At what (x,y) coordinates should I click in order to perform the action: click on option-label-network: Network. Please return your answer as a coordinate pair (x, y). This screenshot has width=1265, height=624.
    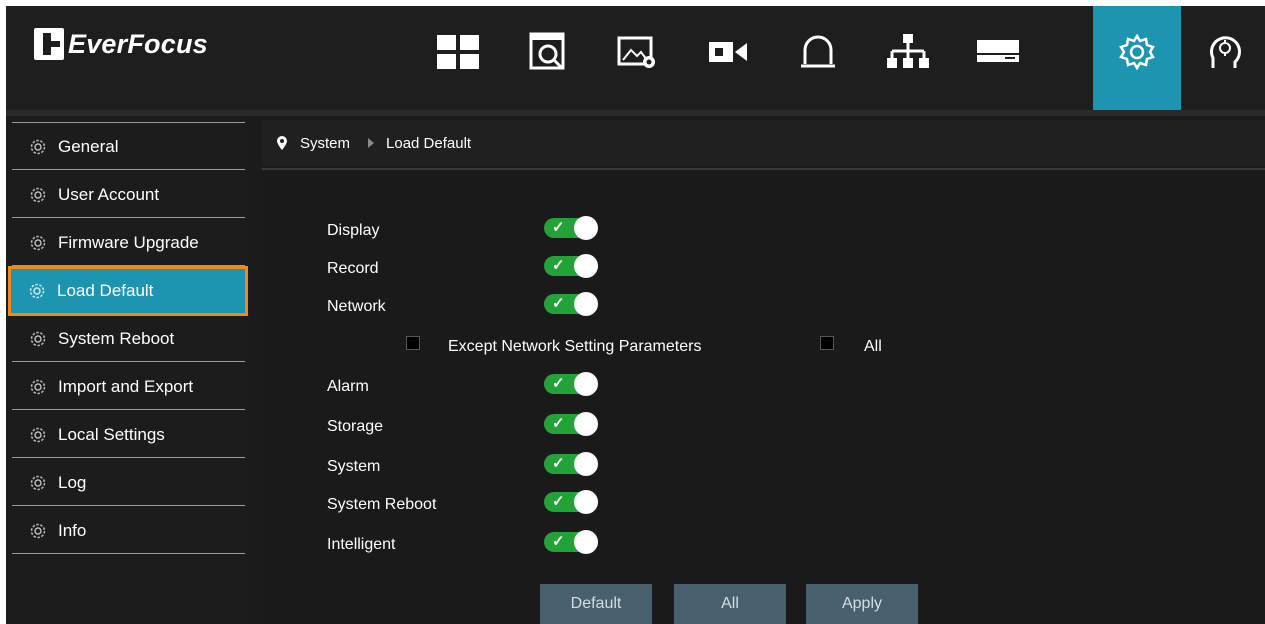
    Looking at the image, I should click on (356, 306).